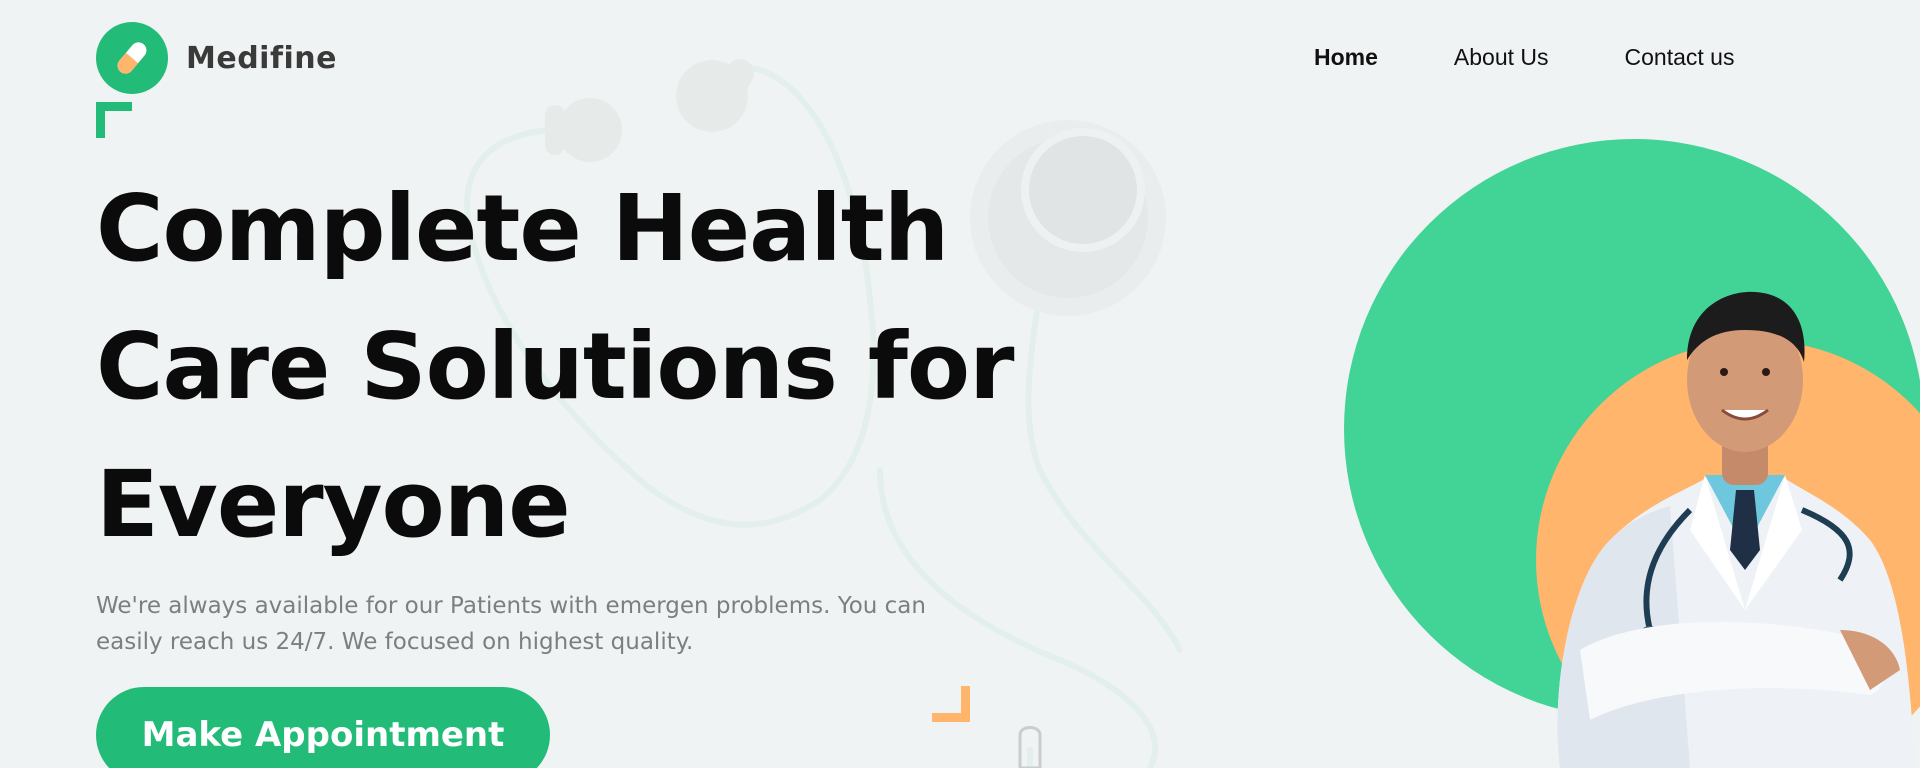  I want to click on capsule-icon, so click(132, 58).